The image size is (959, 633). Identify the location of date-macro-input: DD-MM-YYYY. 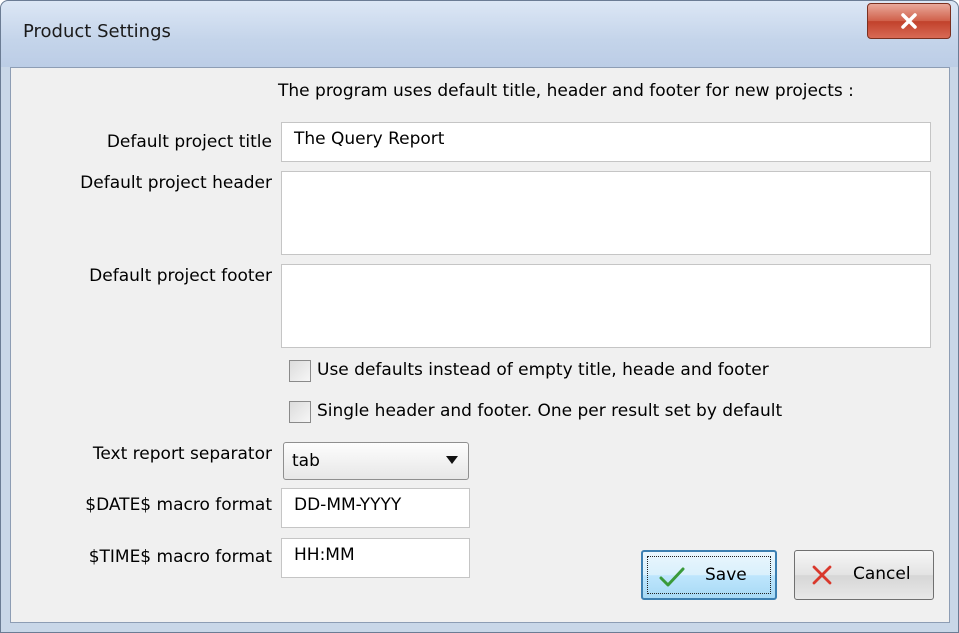
(375, 508).